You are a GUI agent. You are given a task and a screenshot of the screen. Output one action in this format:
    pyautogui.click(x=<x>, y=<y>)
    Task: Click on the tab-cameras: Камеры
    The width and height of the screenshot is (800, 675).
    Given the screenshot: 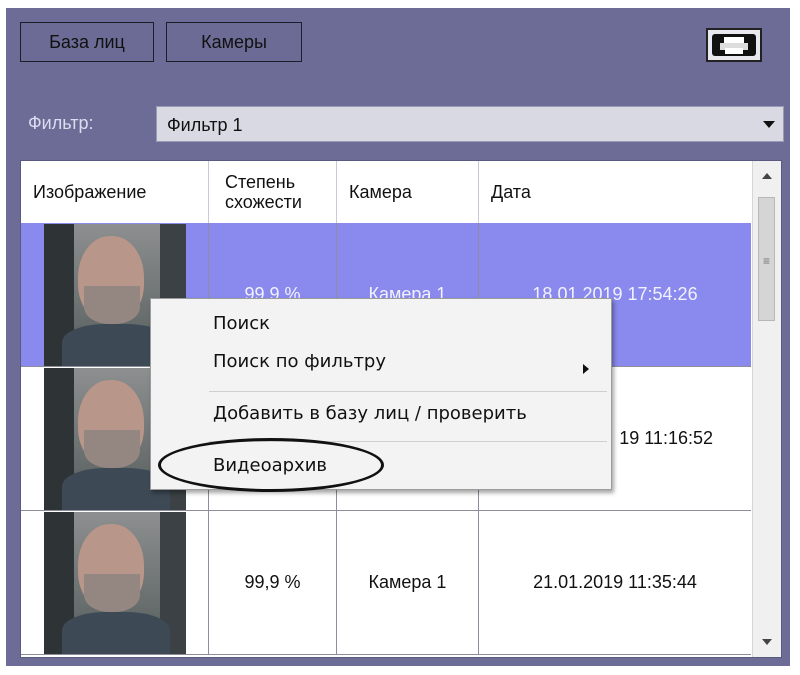 What is the action you would take?
    pyautogui.click(x=234, y=42)
    